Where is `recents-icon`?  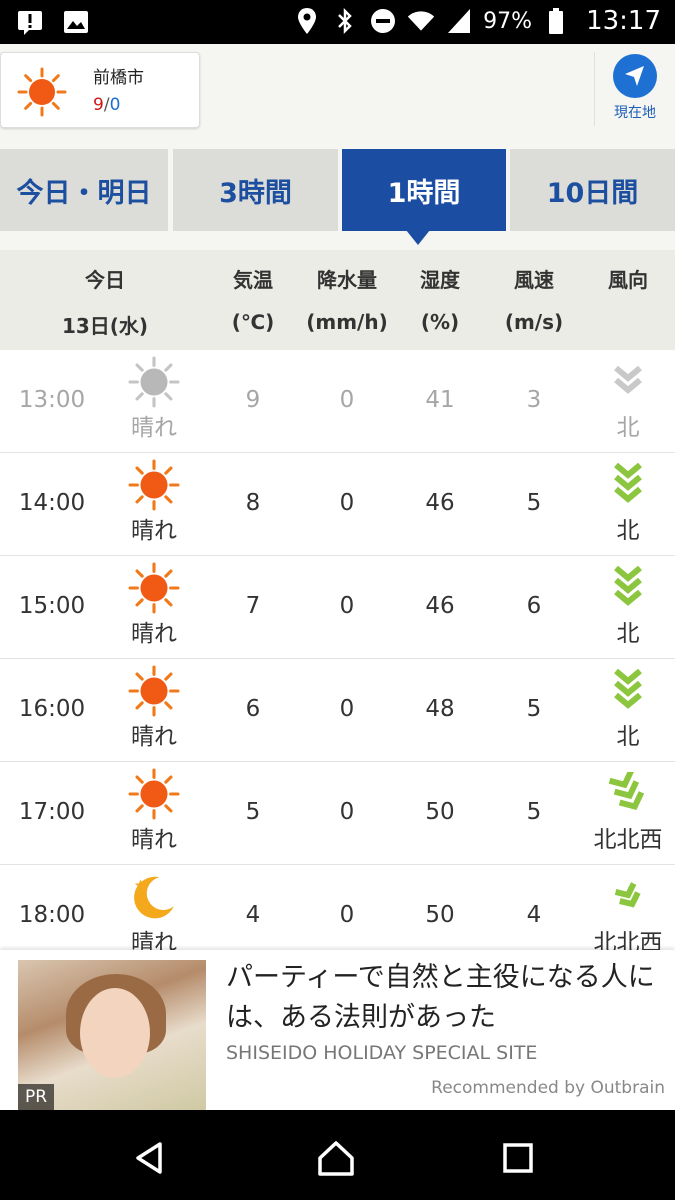 recents-icon is located at coordinates (518, 1158).